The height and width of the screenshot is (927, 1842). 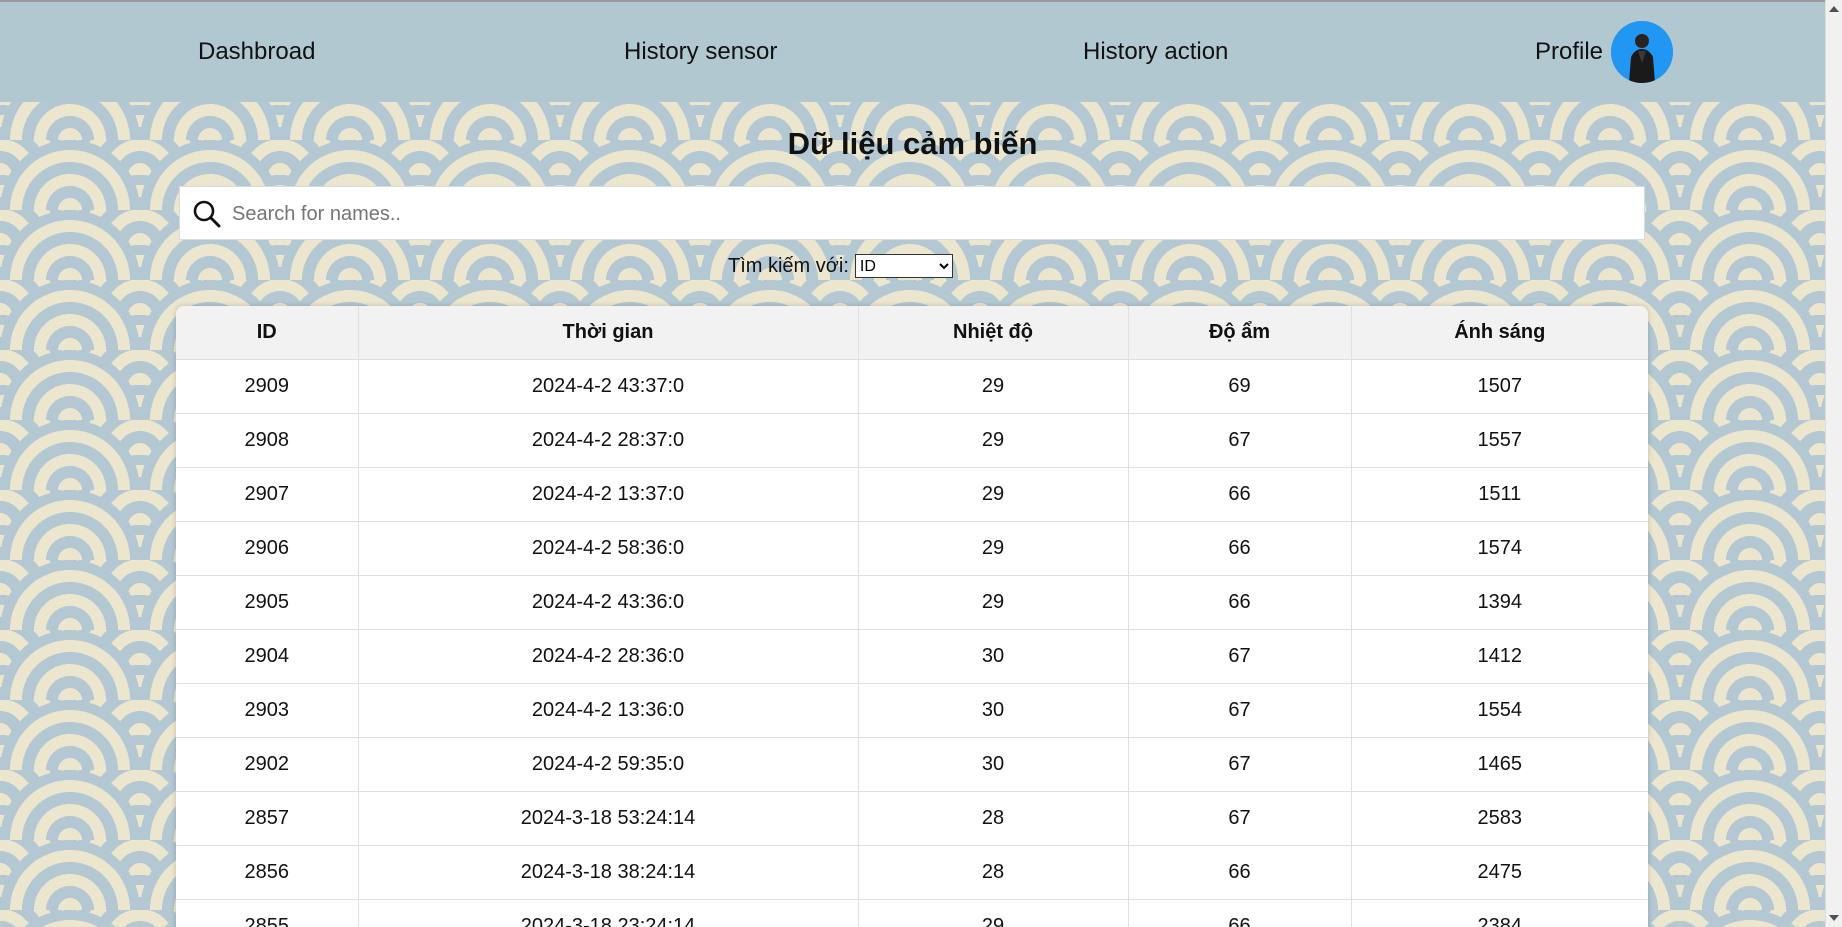 I want to click on search-input, so click(x=932, y=214).